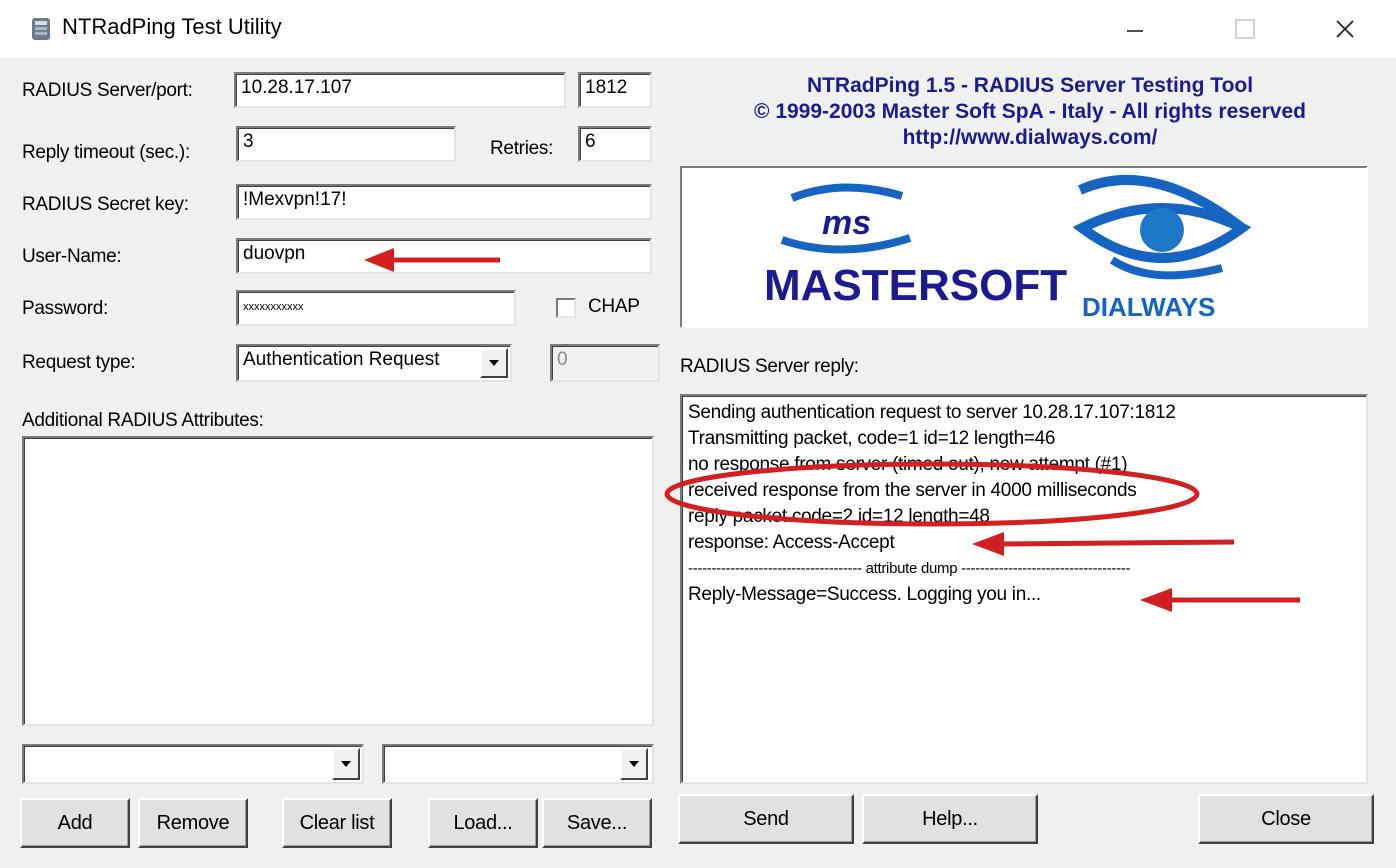  Describe the element at coordinates (1162, 248) in the screenshot. I see `dialways-logo: DIALWAYS` at that location.